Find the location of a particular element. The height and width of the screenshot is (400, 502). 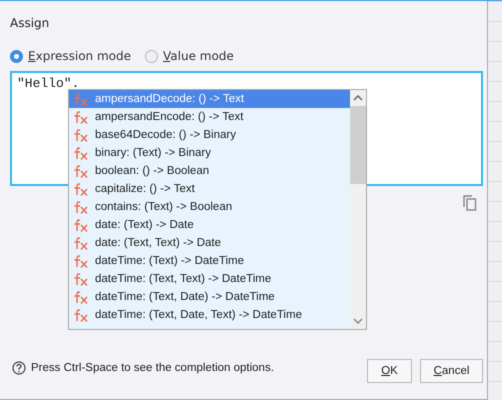

completion-item: capitalize: () -> Text is located at coordinates (209, 189).